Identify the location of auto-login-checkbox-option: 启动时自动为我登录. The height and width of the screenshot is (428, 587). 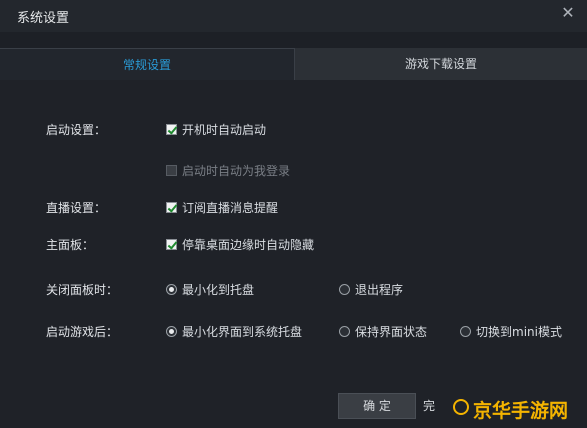
(228, 170).